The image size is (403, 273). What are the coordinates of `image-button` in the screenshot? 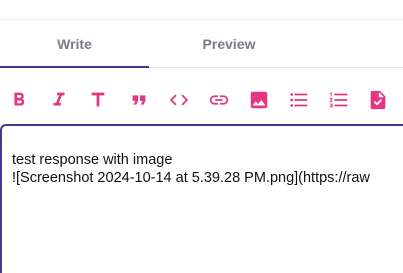 It's located at (259, 100).